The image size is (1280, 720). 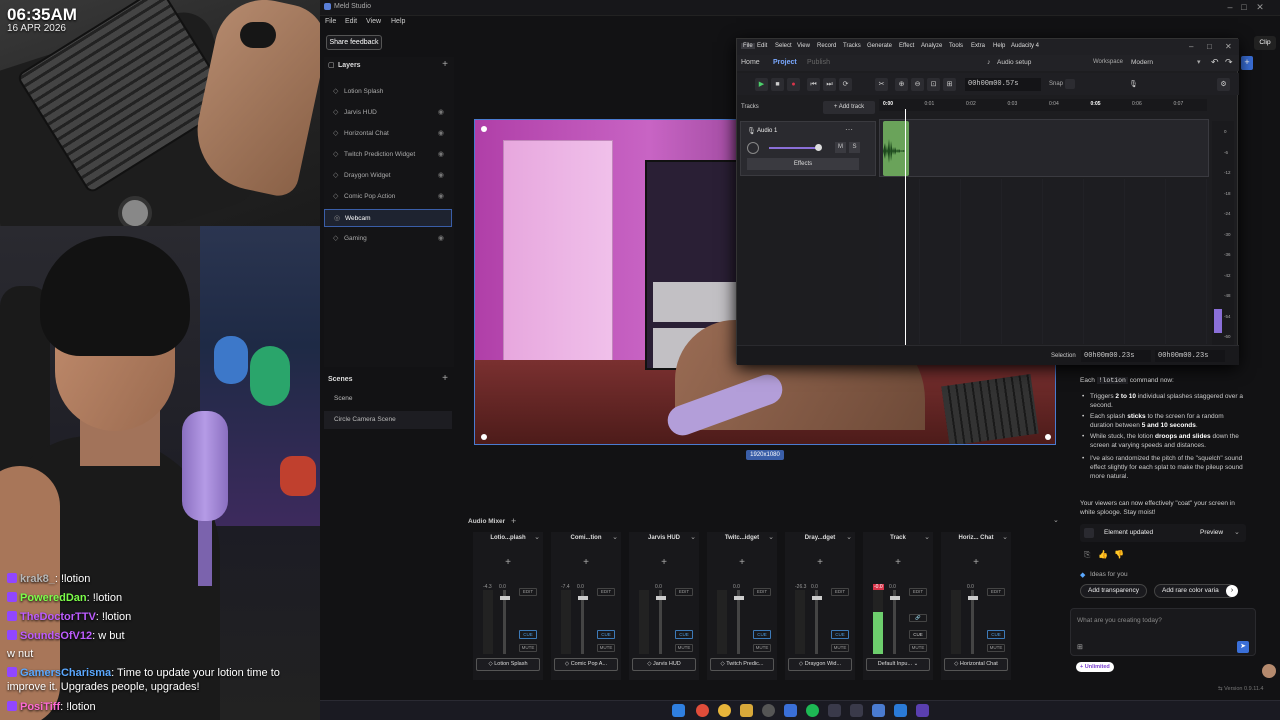 I want to click on audacity-menu-item: Tools, so click(x=956, y=46).